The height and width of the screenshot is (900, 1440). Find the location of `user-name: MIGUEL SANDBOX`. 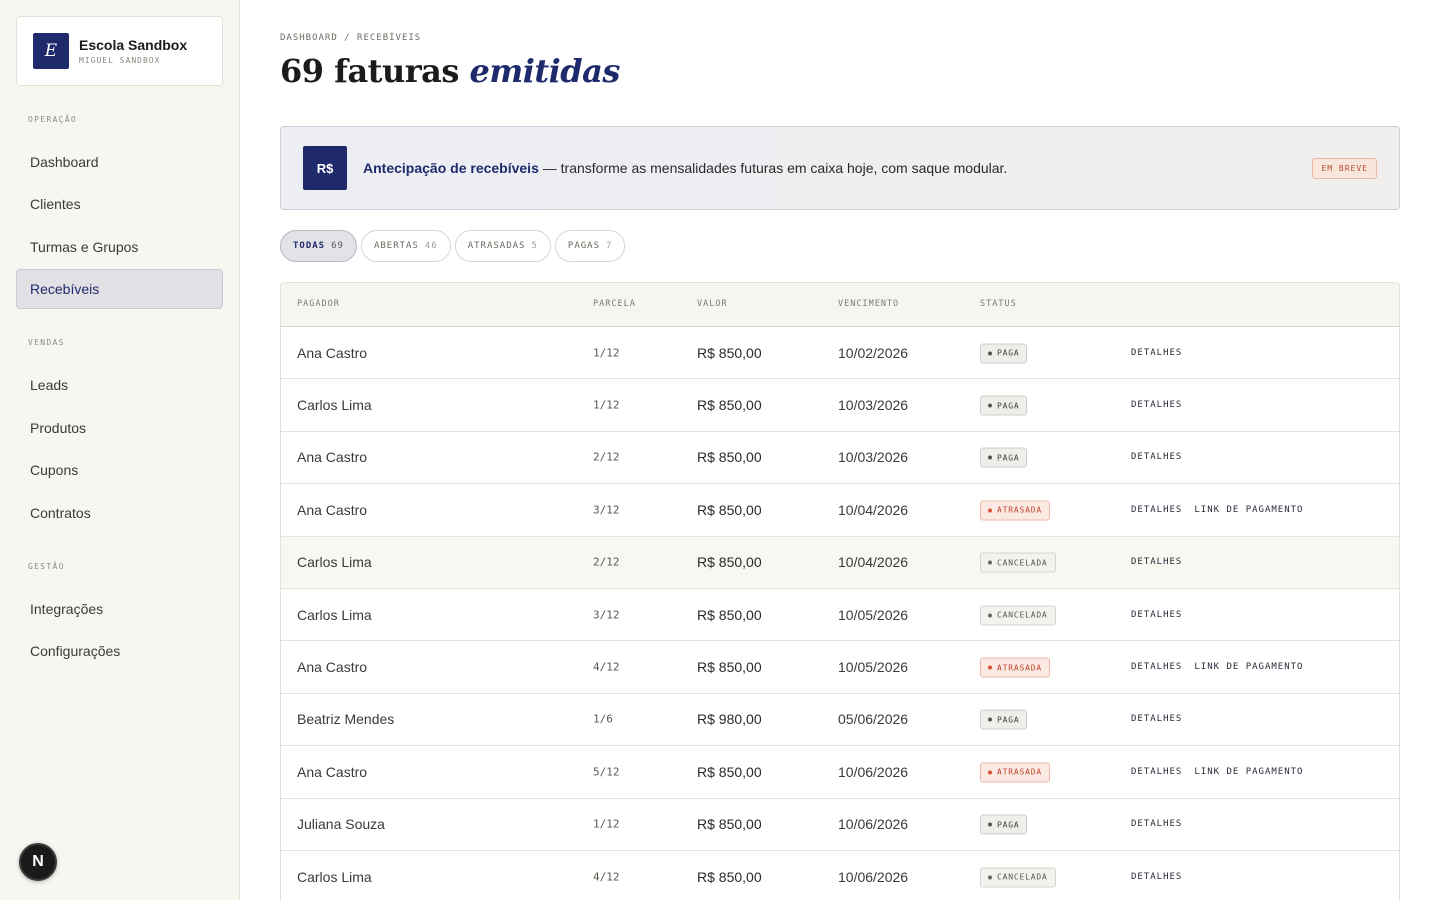

user-name: MIGUEL SANDBOX is located at coordinates (120, 60).